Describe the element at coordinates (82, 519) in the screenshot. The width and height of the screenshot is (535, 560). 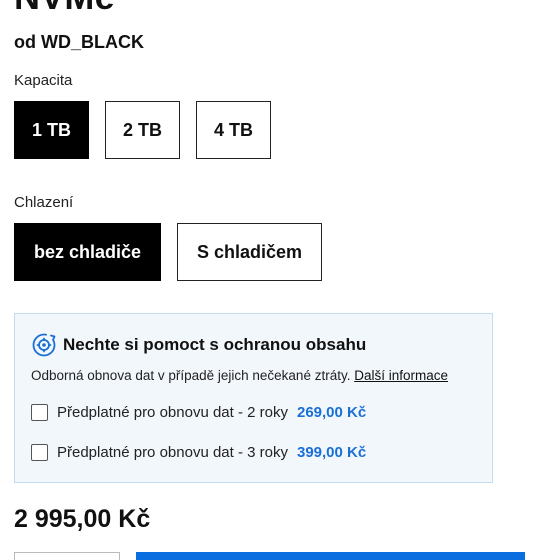
I see `product-price: 2 995,00 Kč` at that location.